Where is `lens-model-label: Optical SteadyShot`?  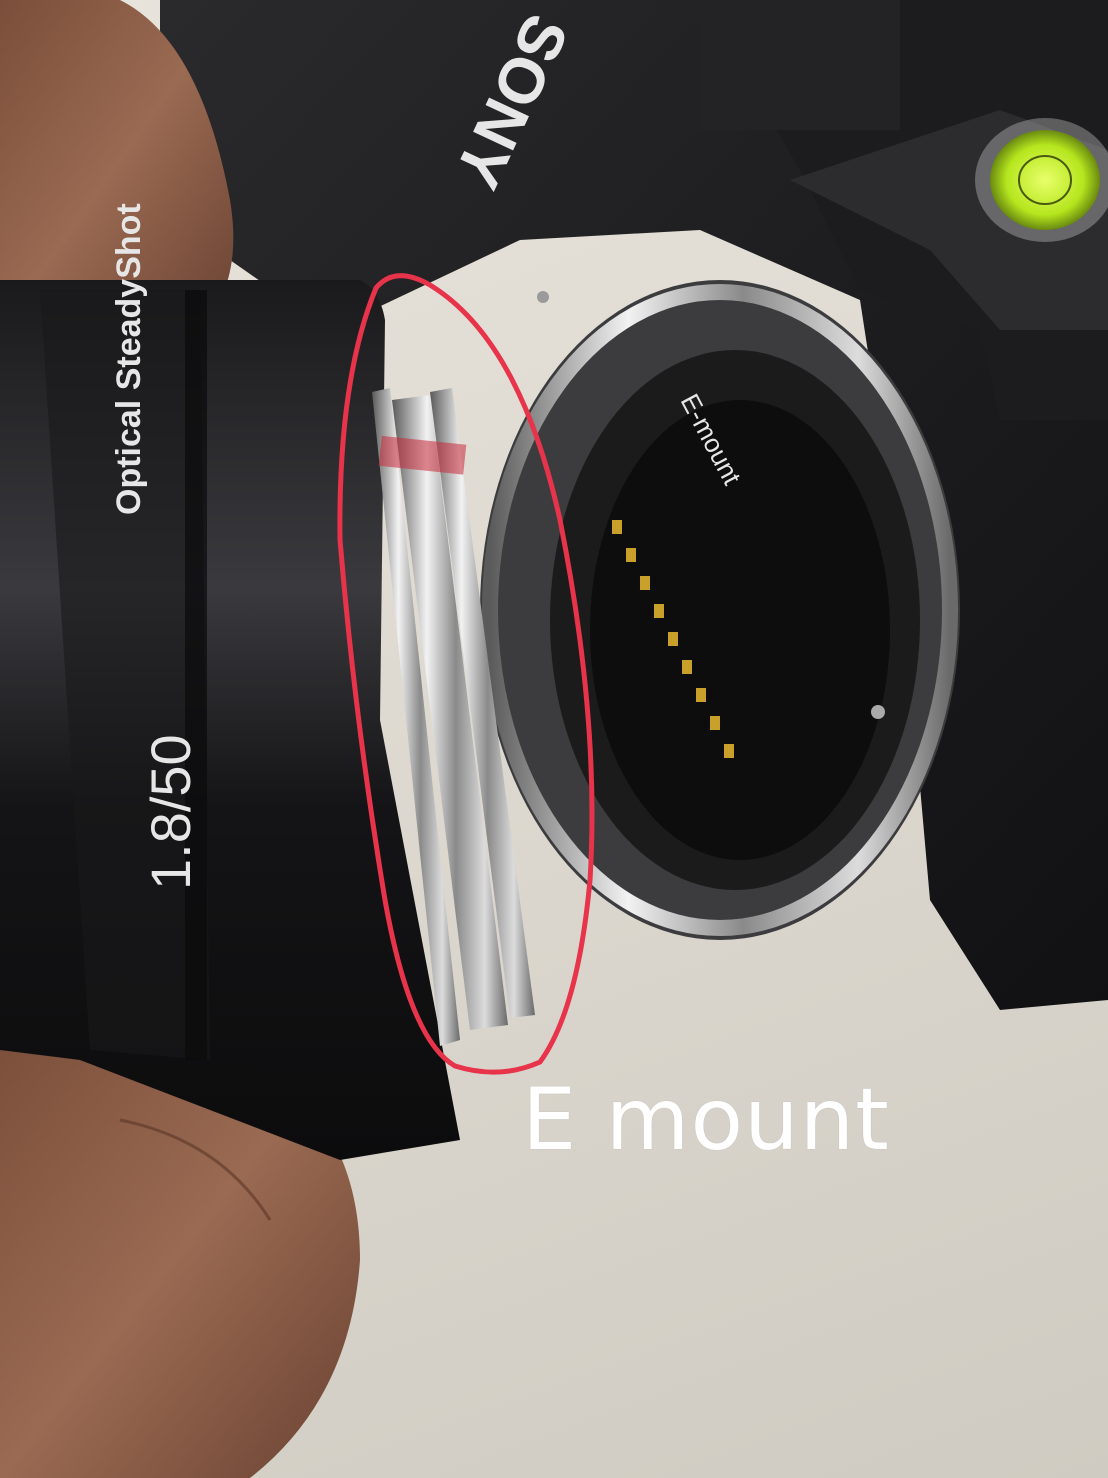
lens-model-label: Optical SteadyShot is located at coordinates (129, 359).